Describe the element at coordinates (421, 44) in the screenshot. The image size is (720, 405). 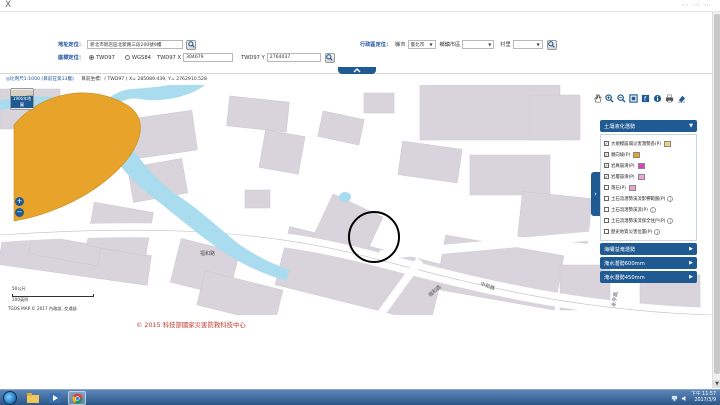
I see `county-select: 臺北市 ▼` at that location.